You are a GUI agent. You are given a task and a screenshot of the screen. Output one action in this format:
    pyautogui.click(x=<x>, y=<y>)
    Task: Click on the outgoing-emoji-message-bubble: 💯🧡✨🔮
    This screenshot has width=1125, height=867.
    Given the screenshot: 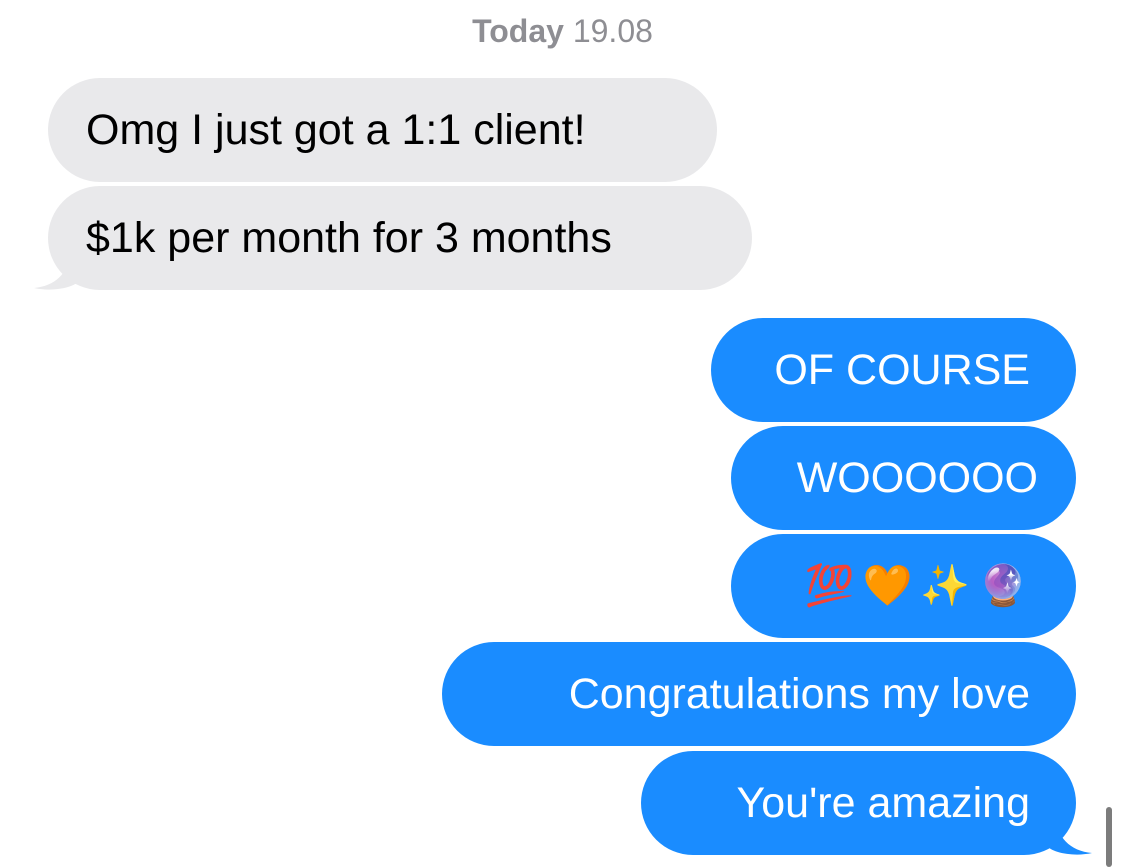 What is the action you would take?
    pyautogui.click(x=903, y=586)
    